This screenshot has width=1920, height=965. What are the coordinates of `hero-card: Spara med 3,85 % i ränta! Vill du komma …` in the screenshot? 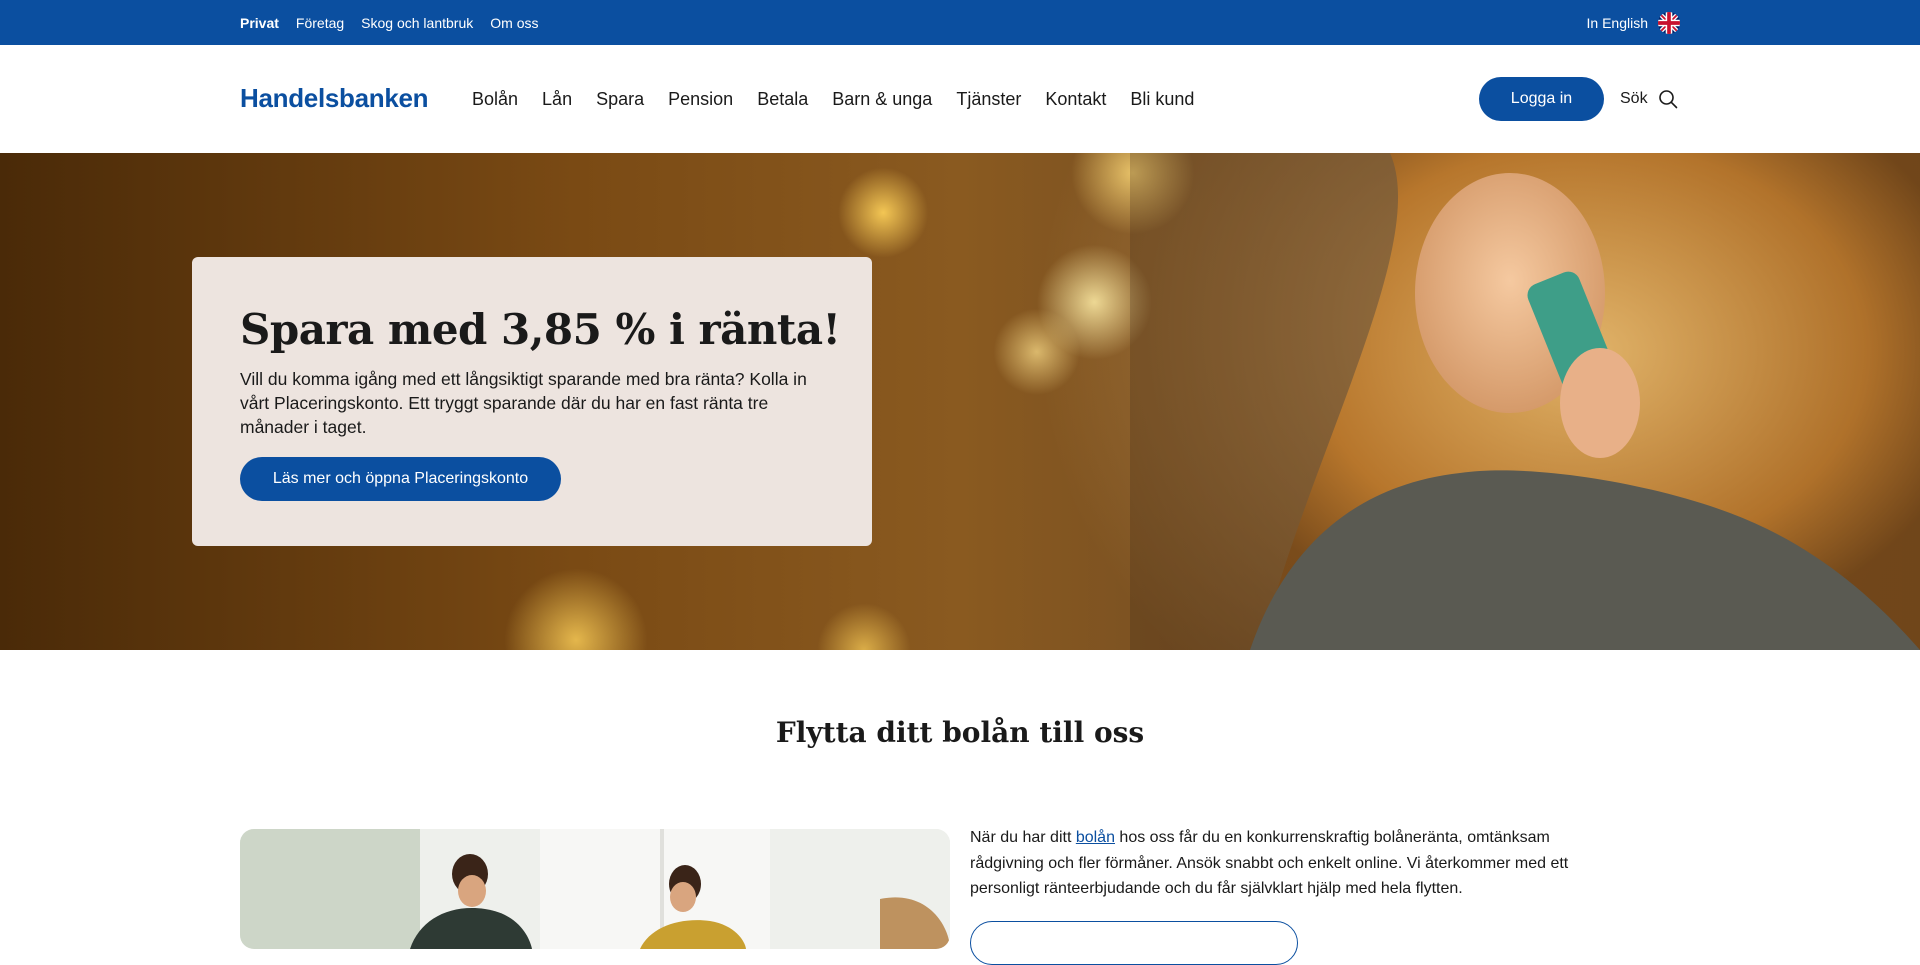 It's located at (532, 401).